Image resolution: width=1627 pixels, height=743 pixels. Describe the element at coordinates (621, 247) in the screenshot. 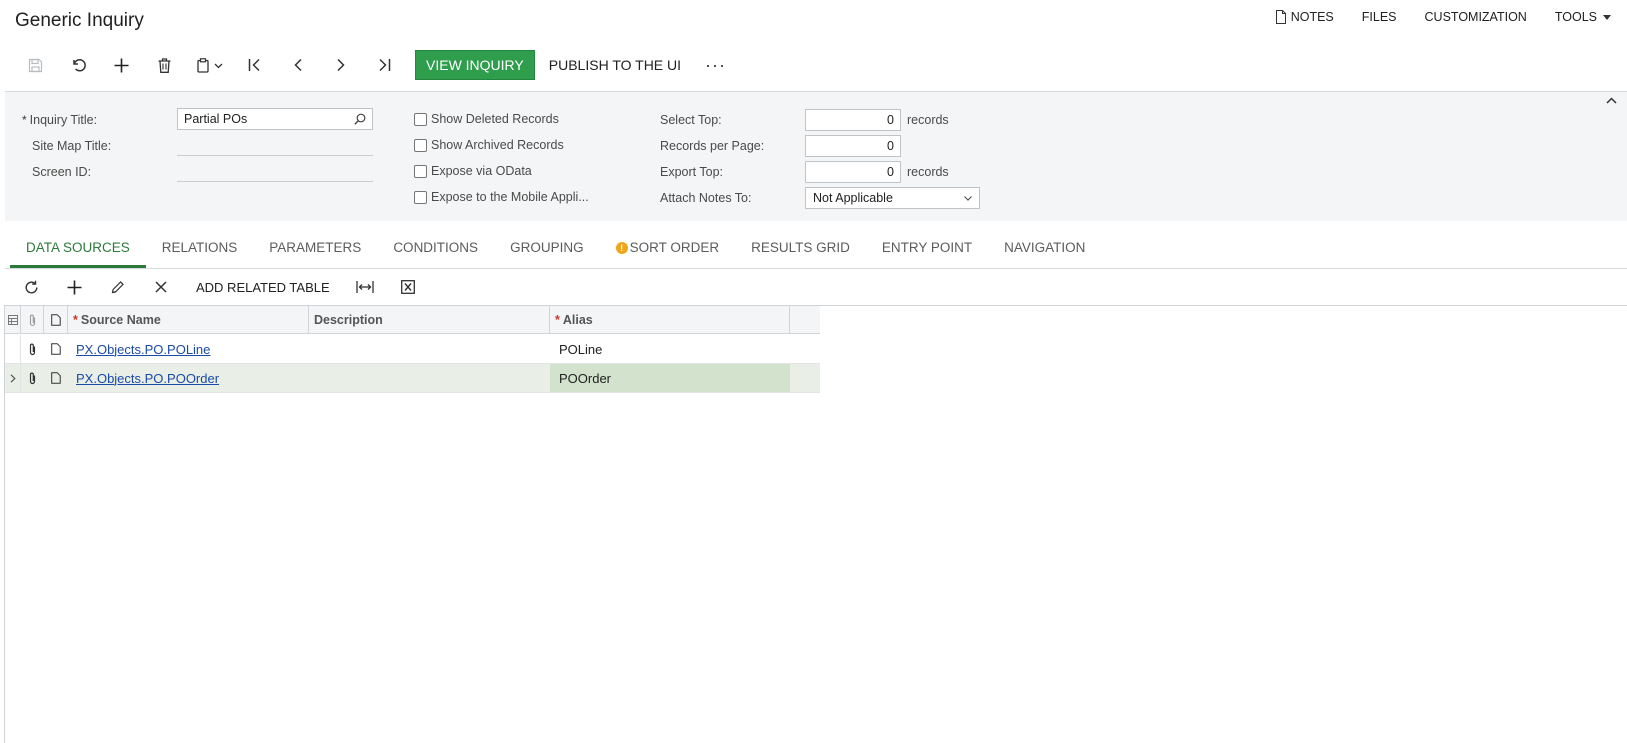

I see `warning-icon: !` at that location.